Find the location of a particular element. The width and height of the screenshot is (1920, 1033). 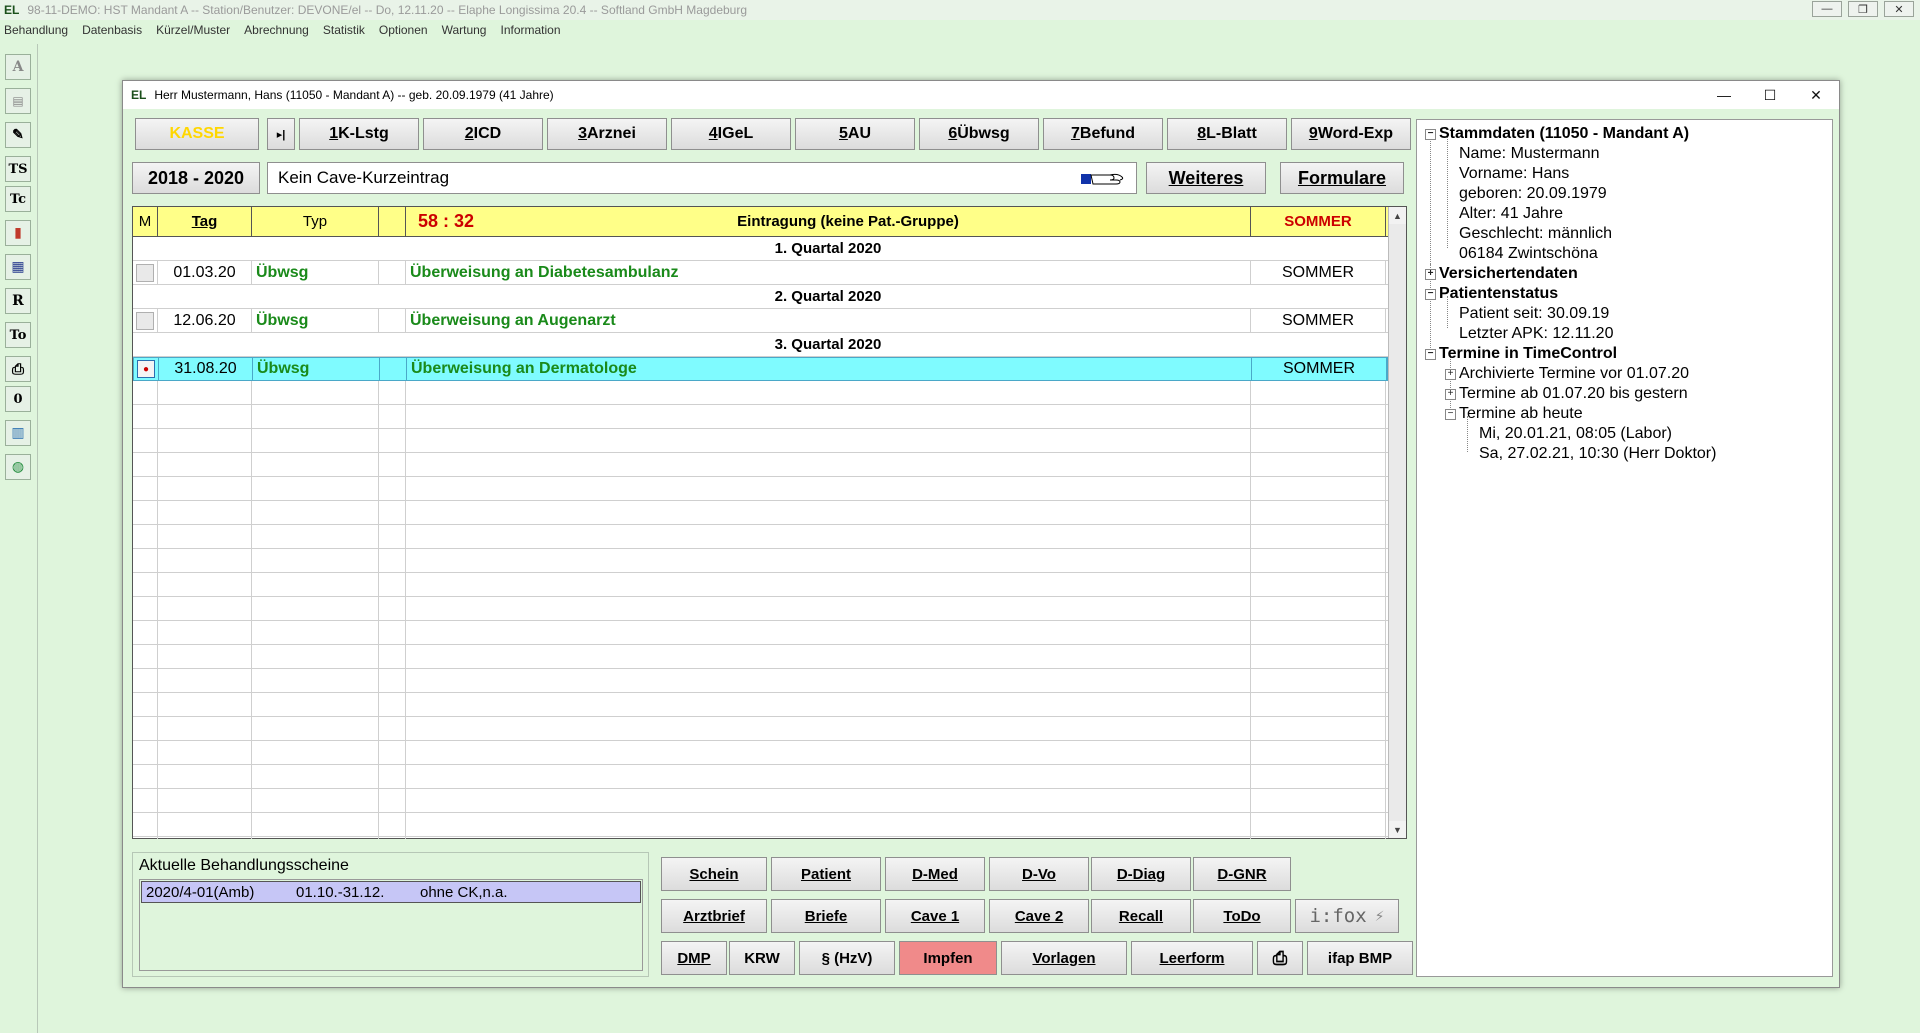

d-diag-button: D-Diag is located at coordinates (1141, 874).